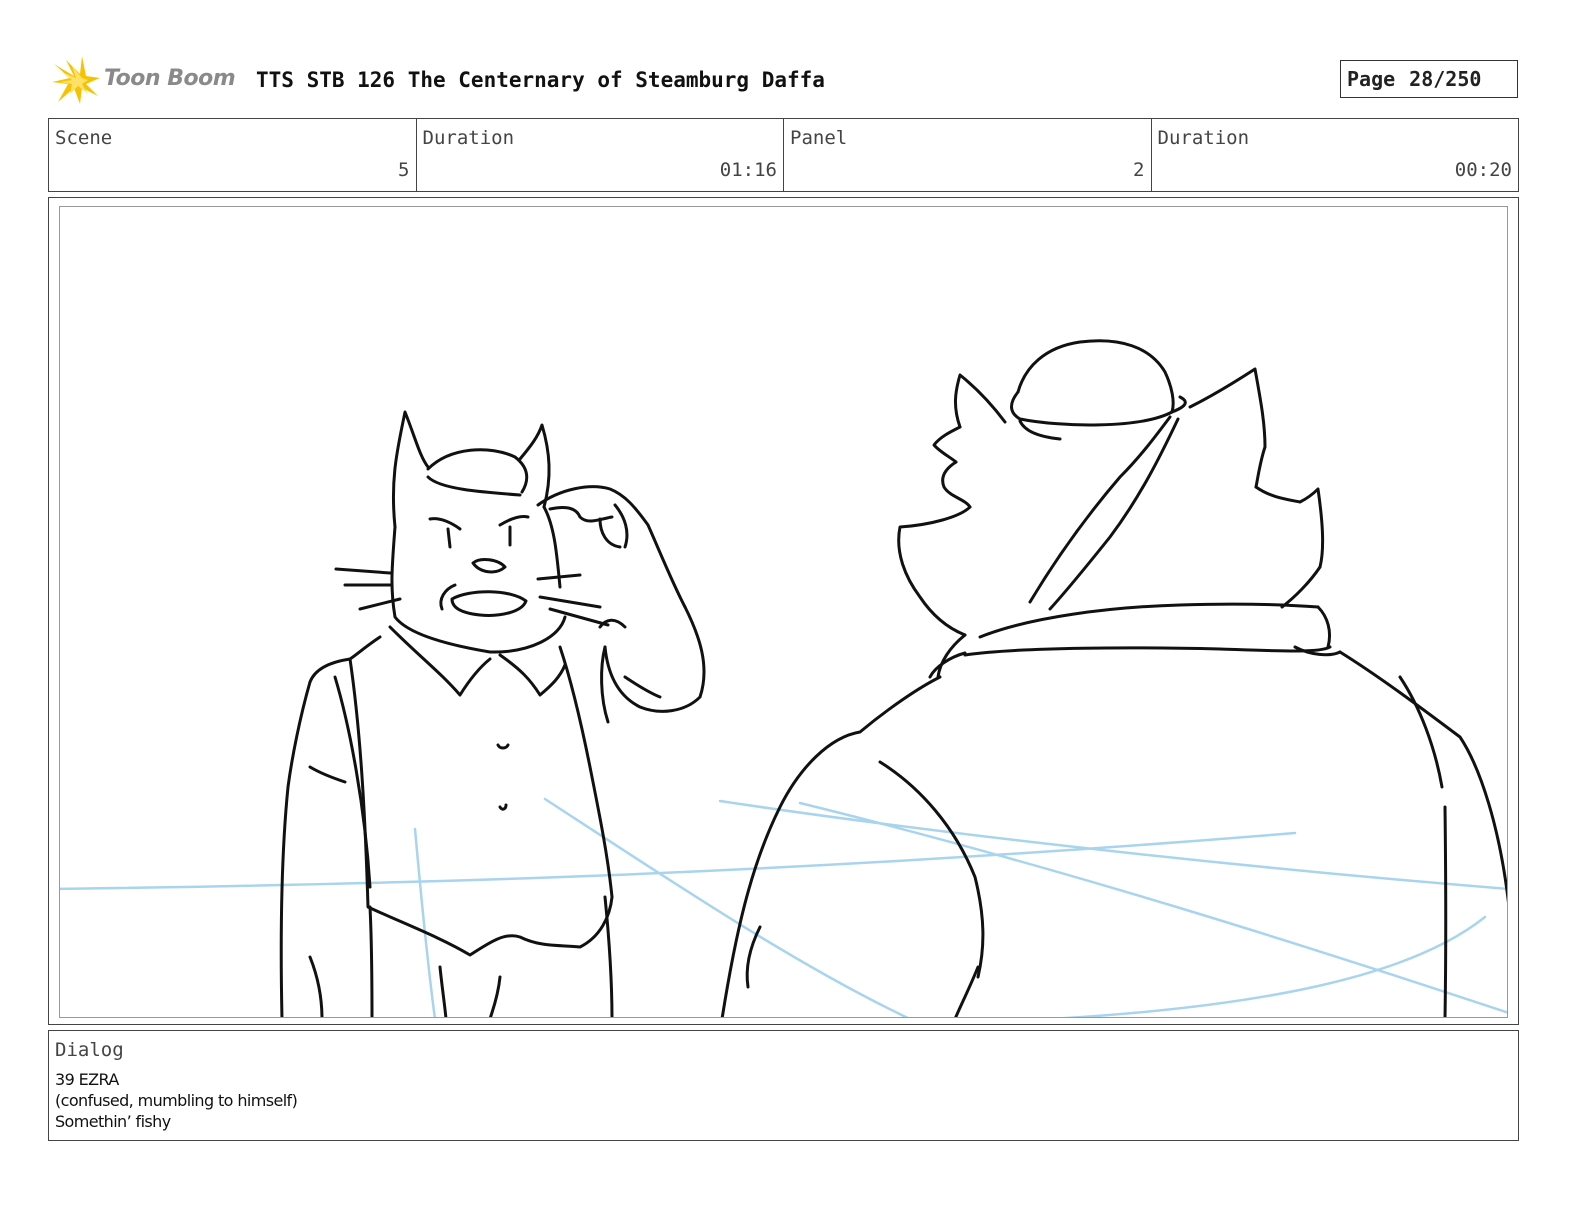 This screenshot has height=1224, width=1584. Describe the element at coordinates (113, 1121) in the screenshot. I see `dialog-line: Somethin’ fishy` at that location.